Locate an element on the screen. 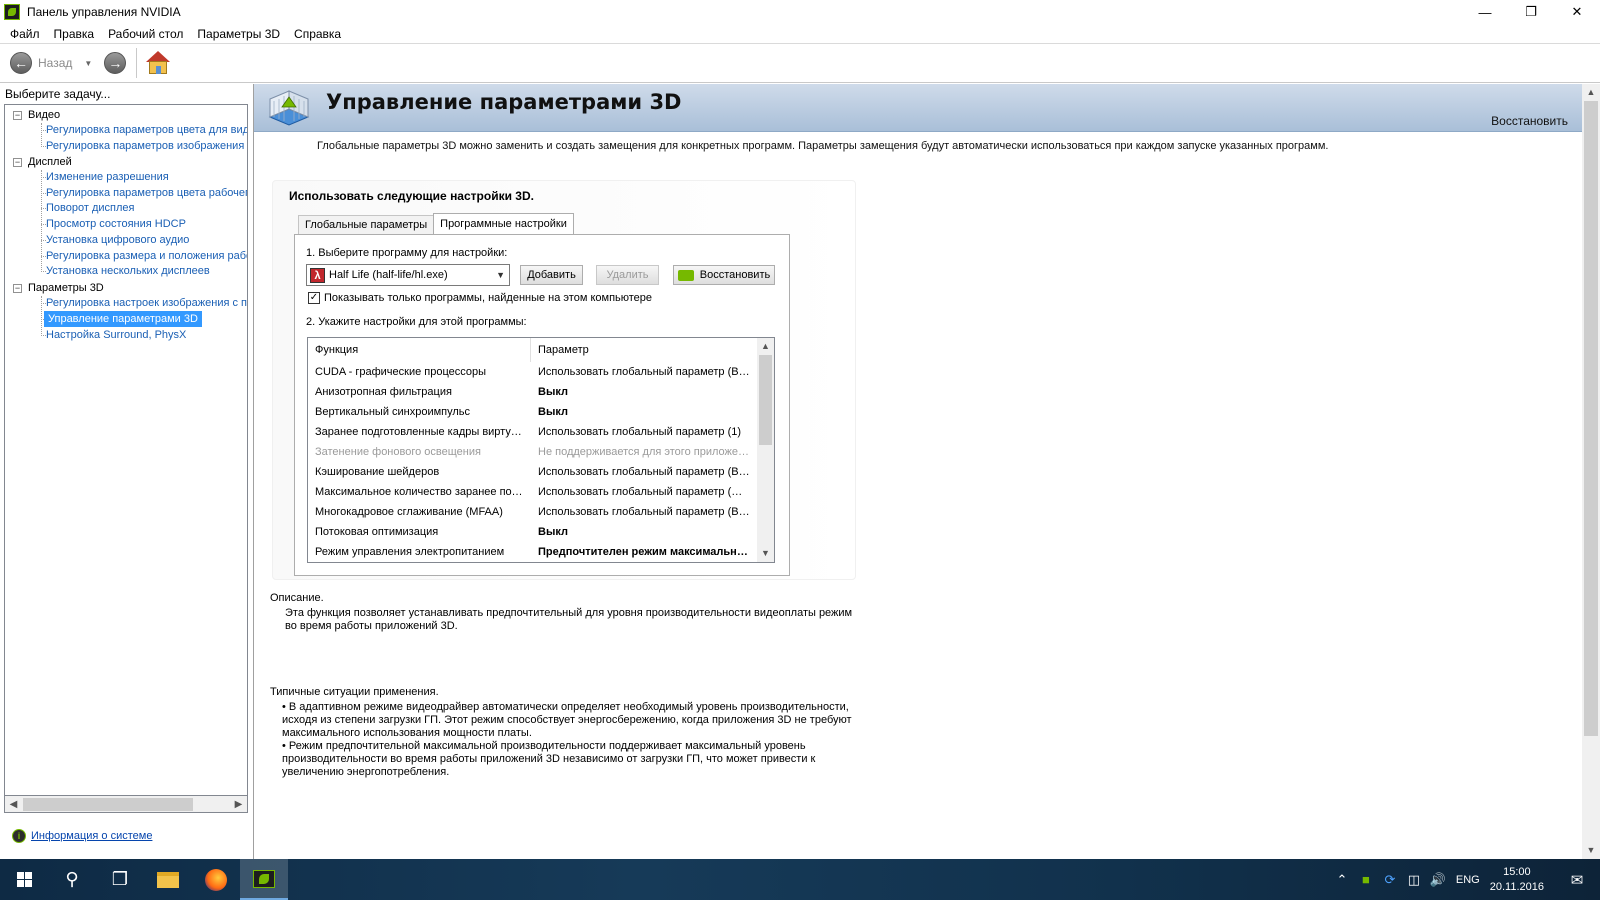 This screenshot has width=1600, height=900. tree-item-resolution: Изменение разрешения is located at coordinates (107, 177).